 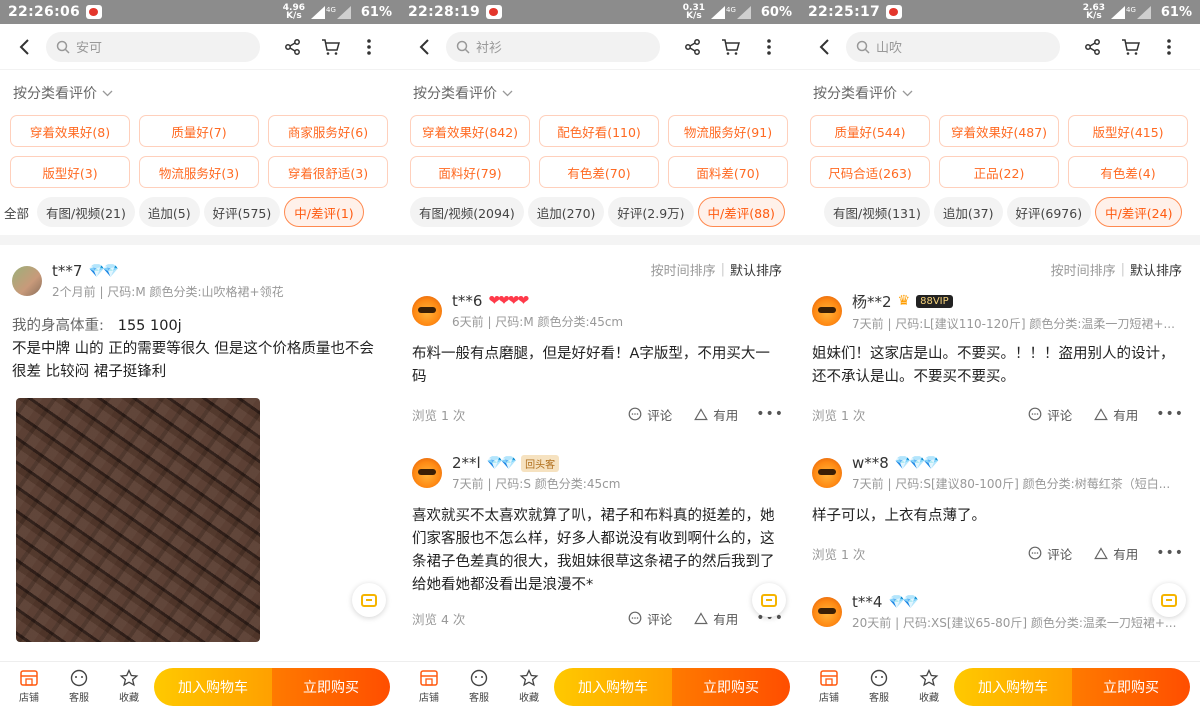 I want to click on category-tag: 面料差(70), so click(x=728, y=172).